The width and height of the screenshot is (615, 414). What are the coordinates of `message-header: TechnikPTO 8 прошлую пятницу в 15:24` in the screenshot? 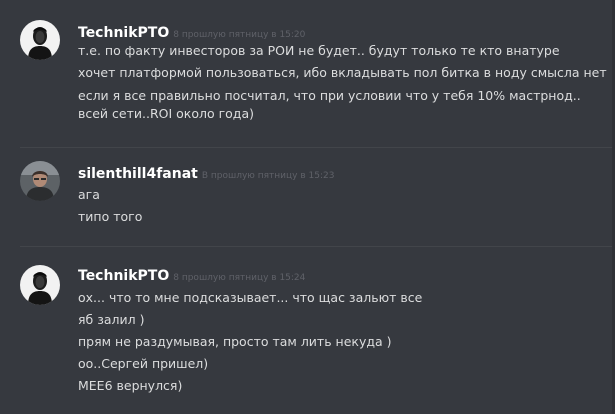 It's located at (191, 275).